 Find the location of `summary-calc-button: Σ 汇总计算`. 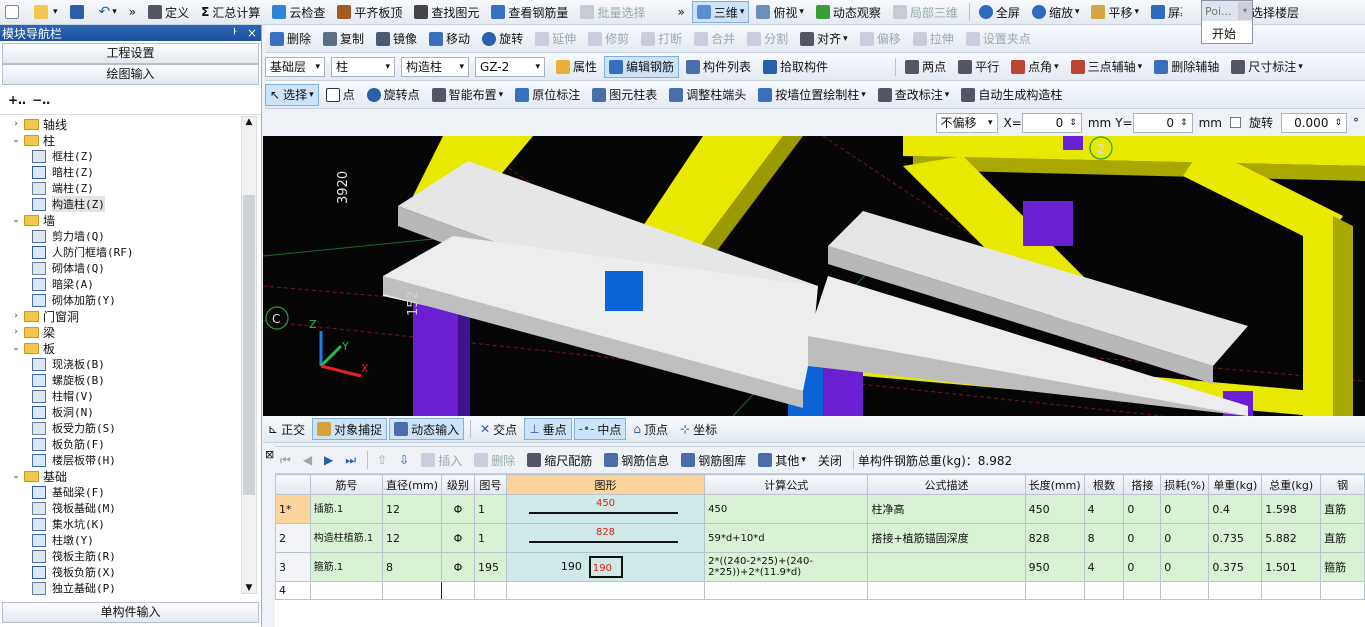

summary-calc-button: Σ 汇总计算 is located at coordinates (230, 12).